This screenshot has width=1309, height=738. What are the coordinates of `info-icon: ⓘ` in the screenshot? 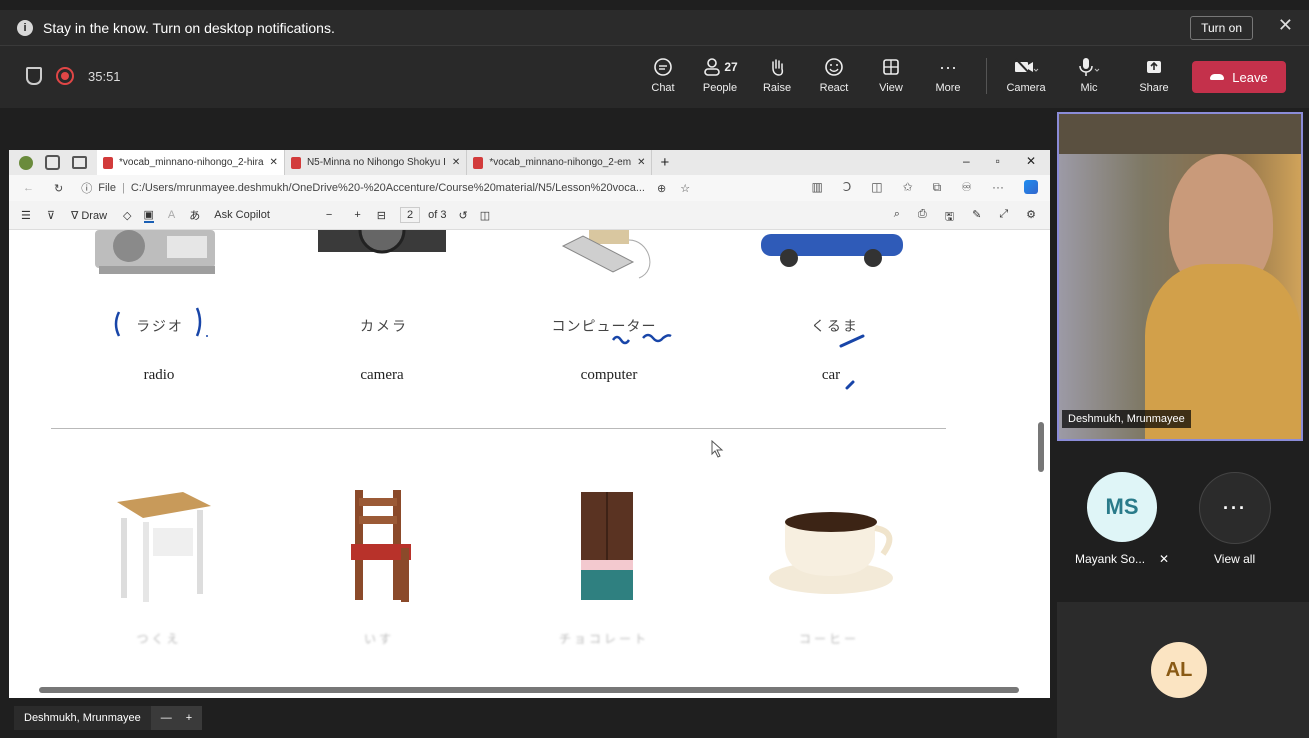 It's located at (87, 189).